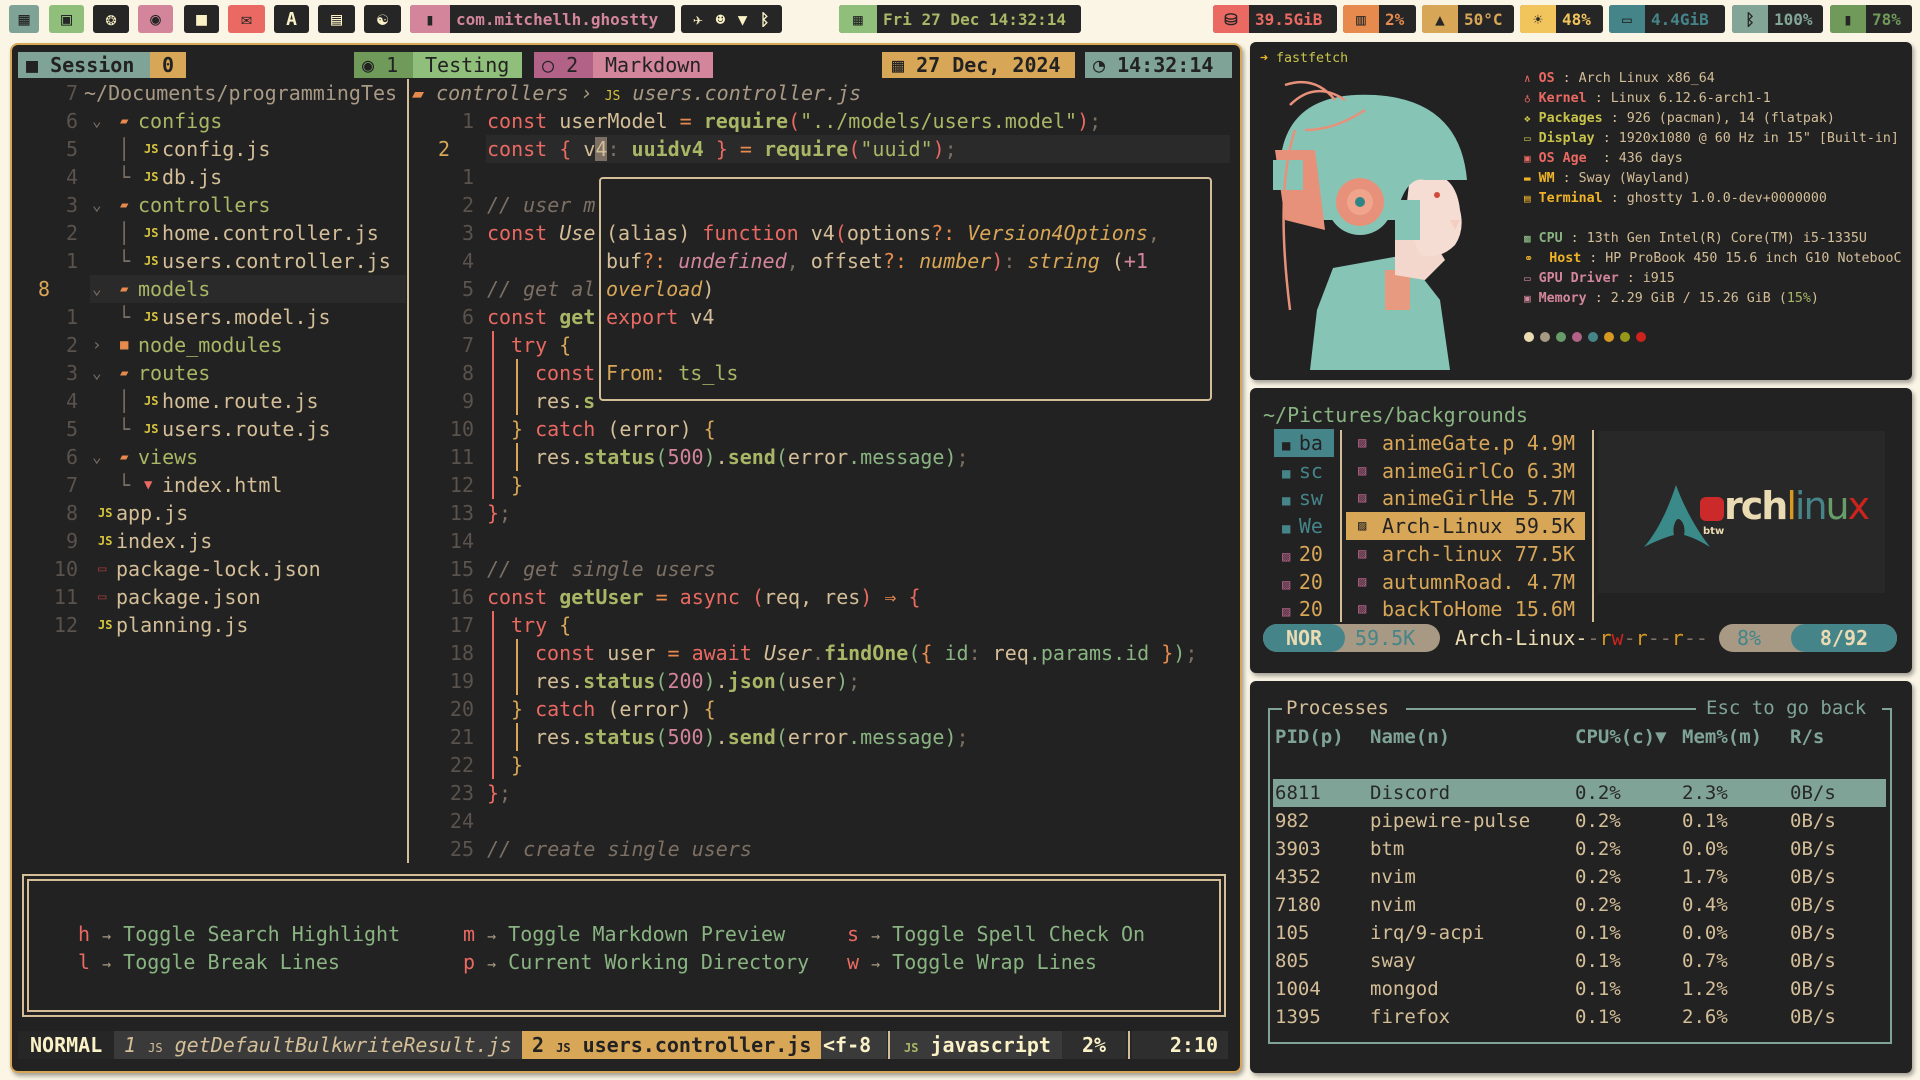 This screenshot has width=1920, height=1080. What do you see at coordinates (821, 429) in the screenshot?
I see `code-line: 10} catch (error) {` at bounding box center [821, 429].